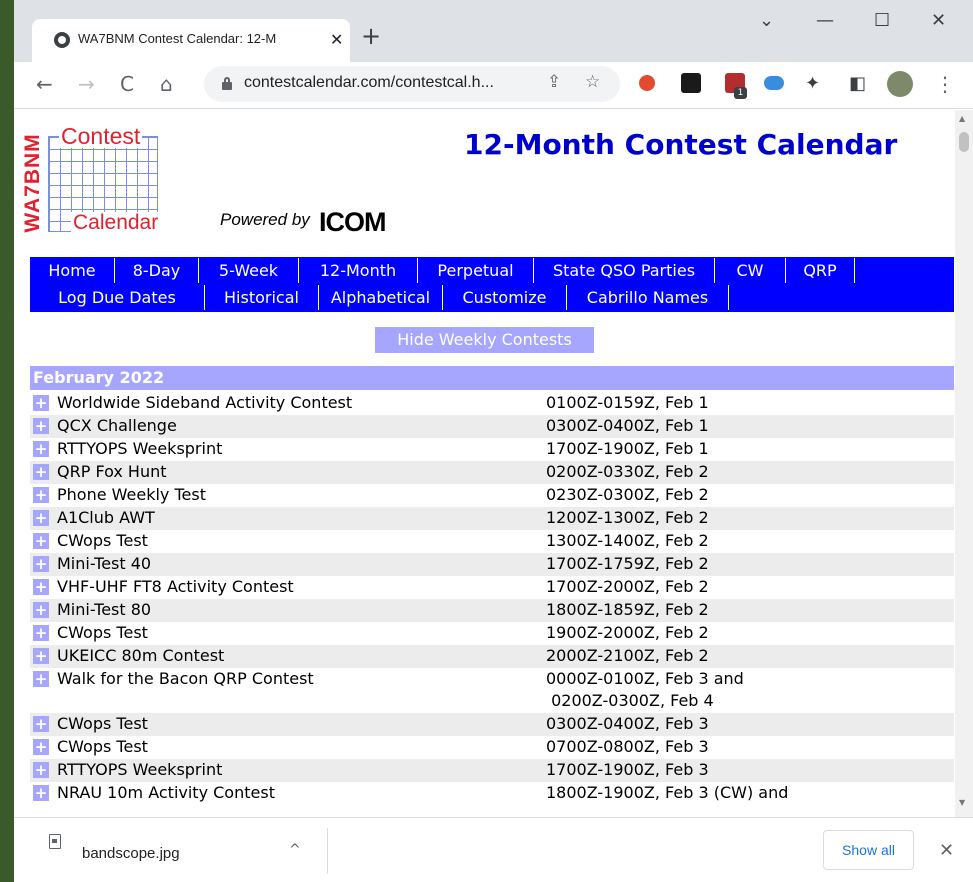 The width and height of the screenshot is (973, 882). What do you see at coordinates (44, 84) in the screenshot?
I see `back-button: ←` at bounding box center [44, 84].